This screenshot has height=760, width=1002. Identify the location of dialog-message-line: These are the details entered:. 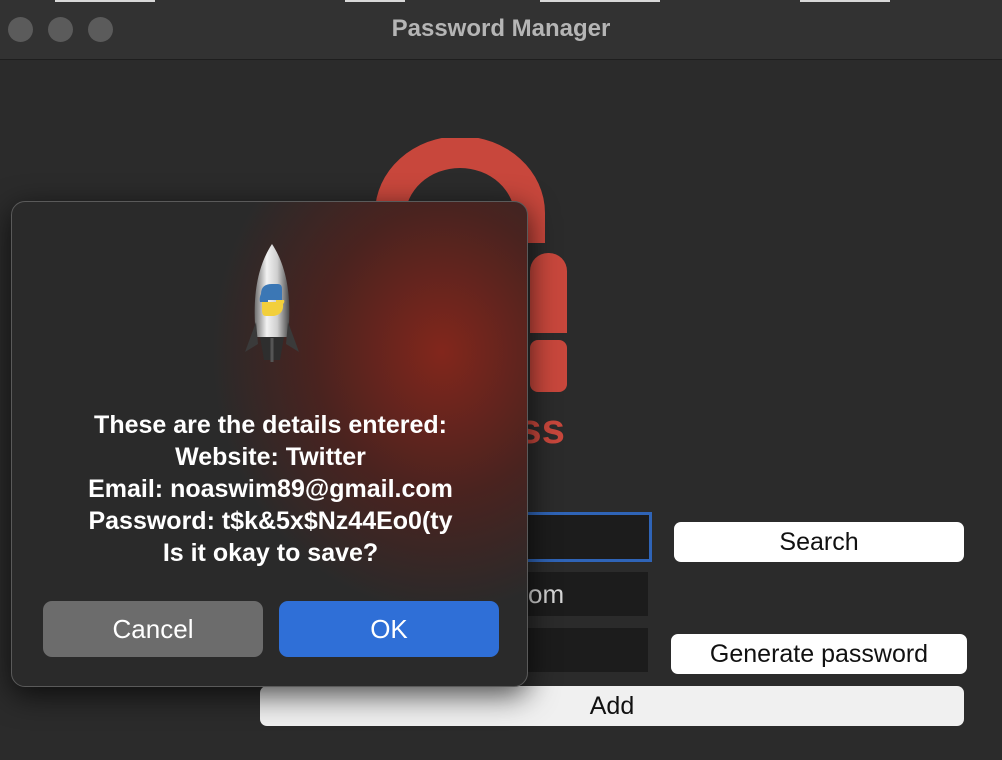
(270, 425).